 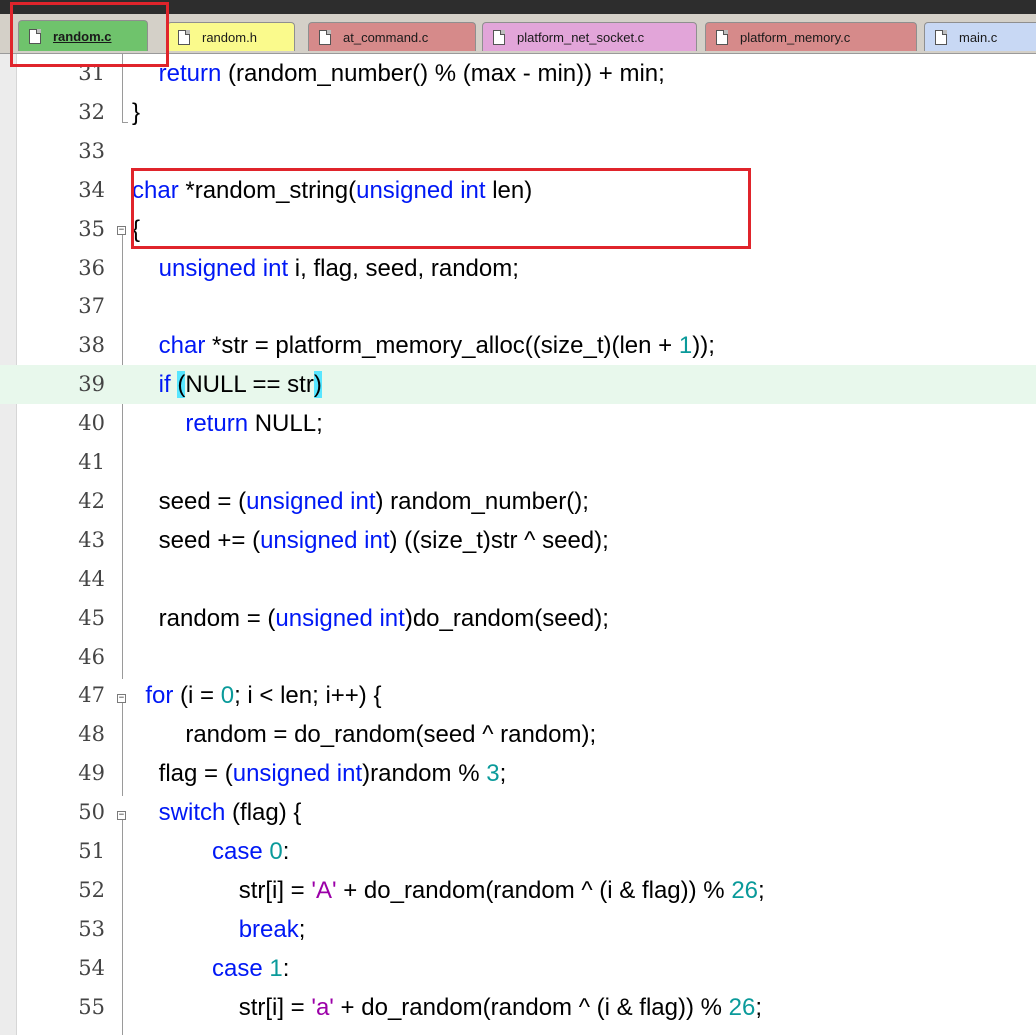 What do you see at coordinates (91, 267) in the screenshot?
I see `line-number: 36` at bounding box center [91, 267].